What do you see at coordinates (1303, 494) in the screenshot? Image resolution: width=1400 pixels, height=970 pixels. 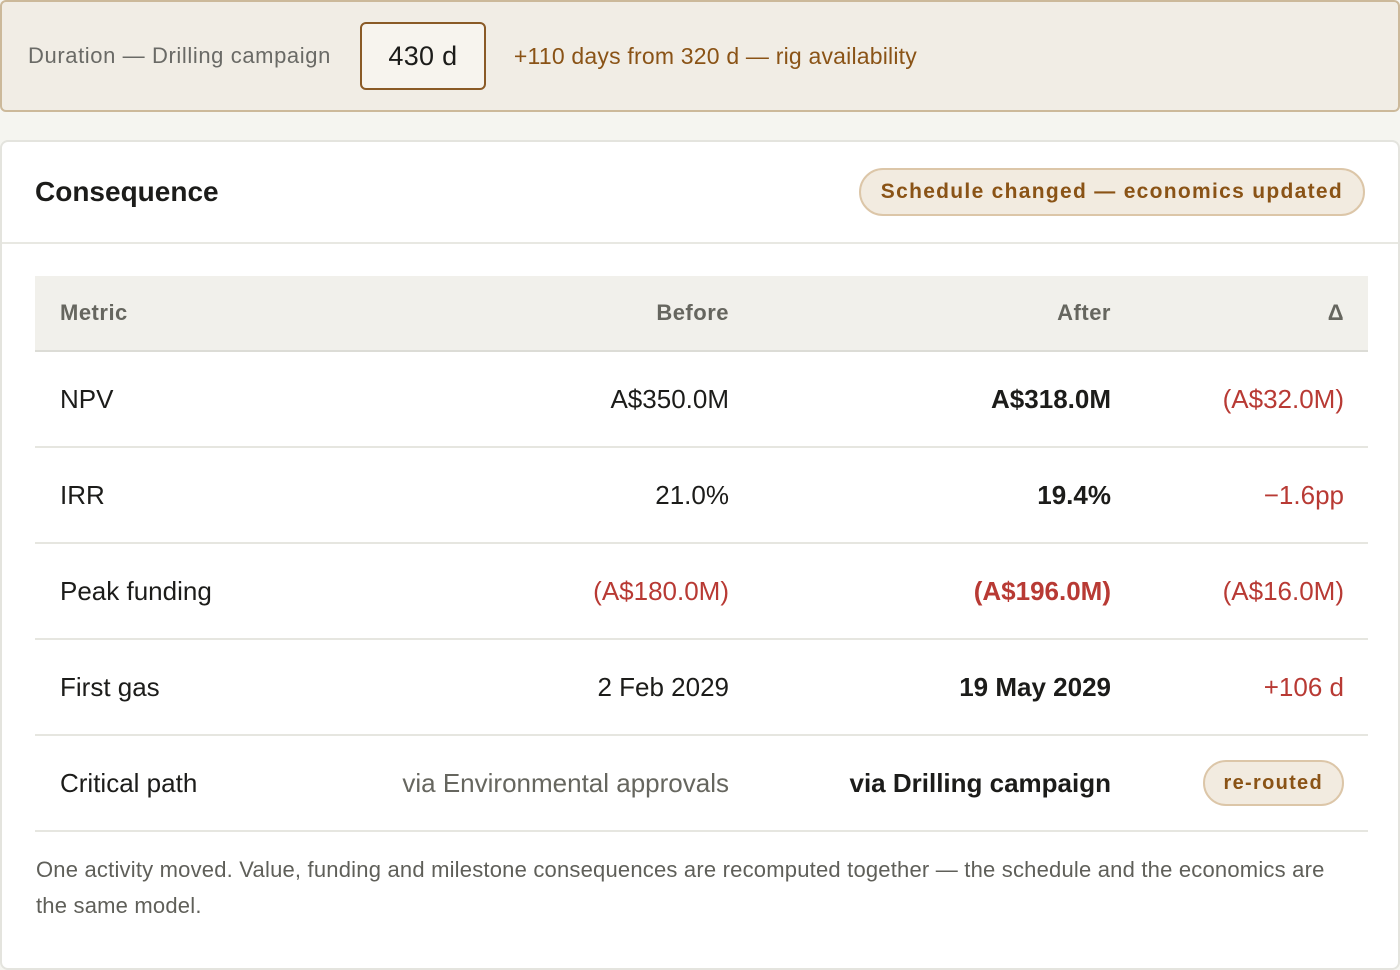 I see `delta-value: −1.6pp` at bounding box center [1303, 494].